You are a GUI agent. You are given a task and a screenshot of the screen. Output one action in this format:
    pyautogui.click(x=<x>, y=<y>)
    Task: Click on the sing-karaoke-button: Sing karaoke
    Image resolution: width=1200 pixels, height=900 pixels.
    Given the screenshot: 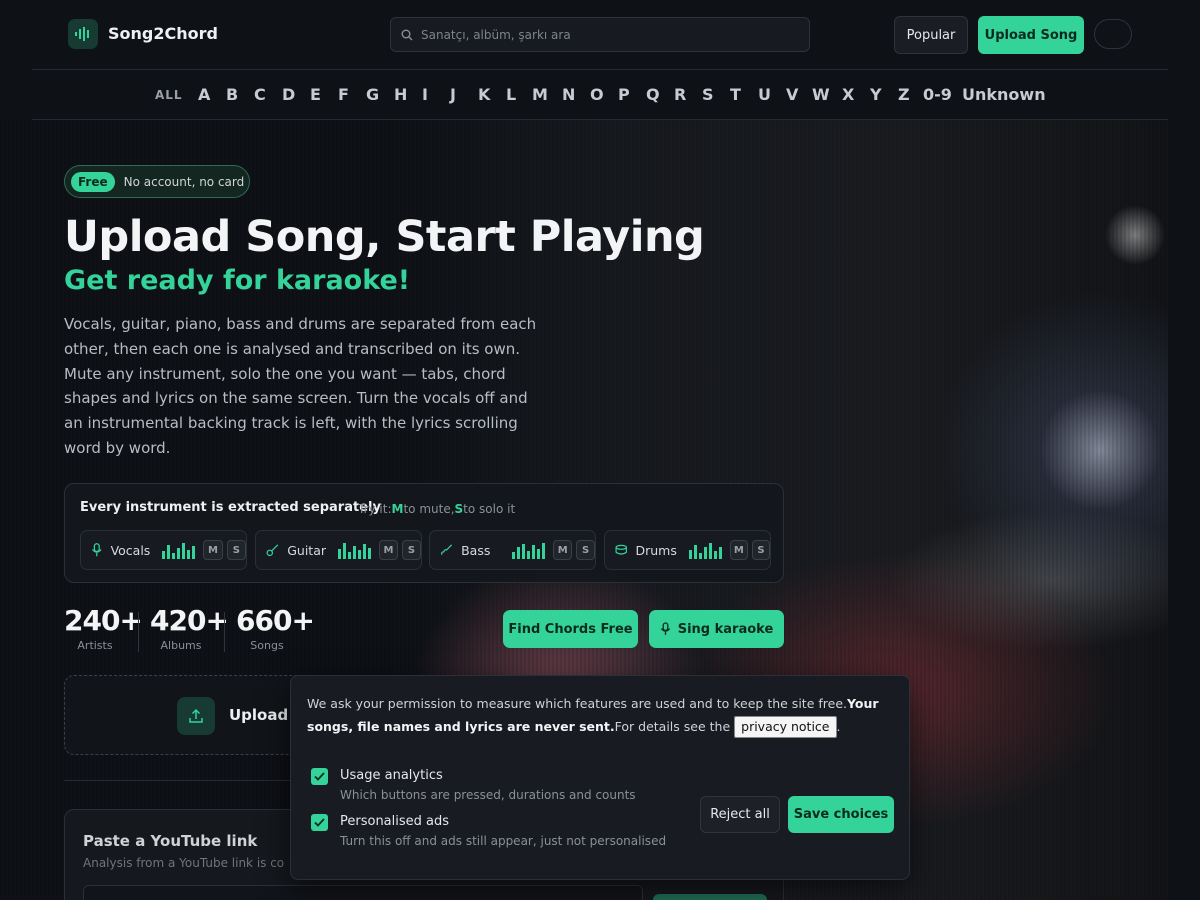 What is the action you would take?
    pyautogui.click(x=716, y=629)
    